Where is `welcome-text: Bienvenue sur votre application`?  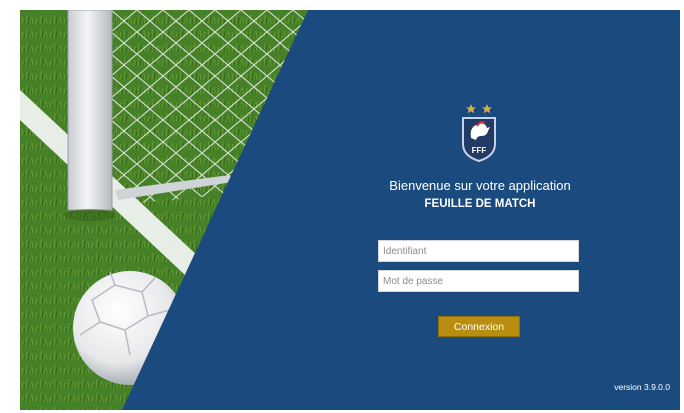 welcome-text: Bienvenue sur votre application is located at coordinates (480, 185).